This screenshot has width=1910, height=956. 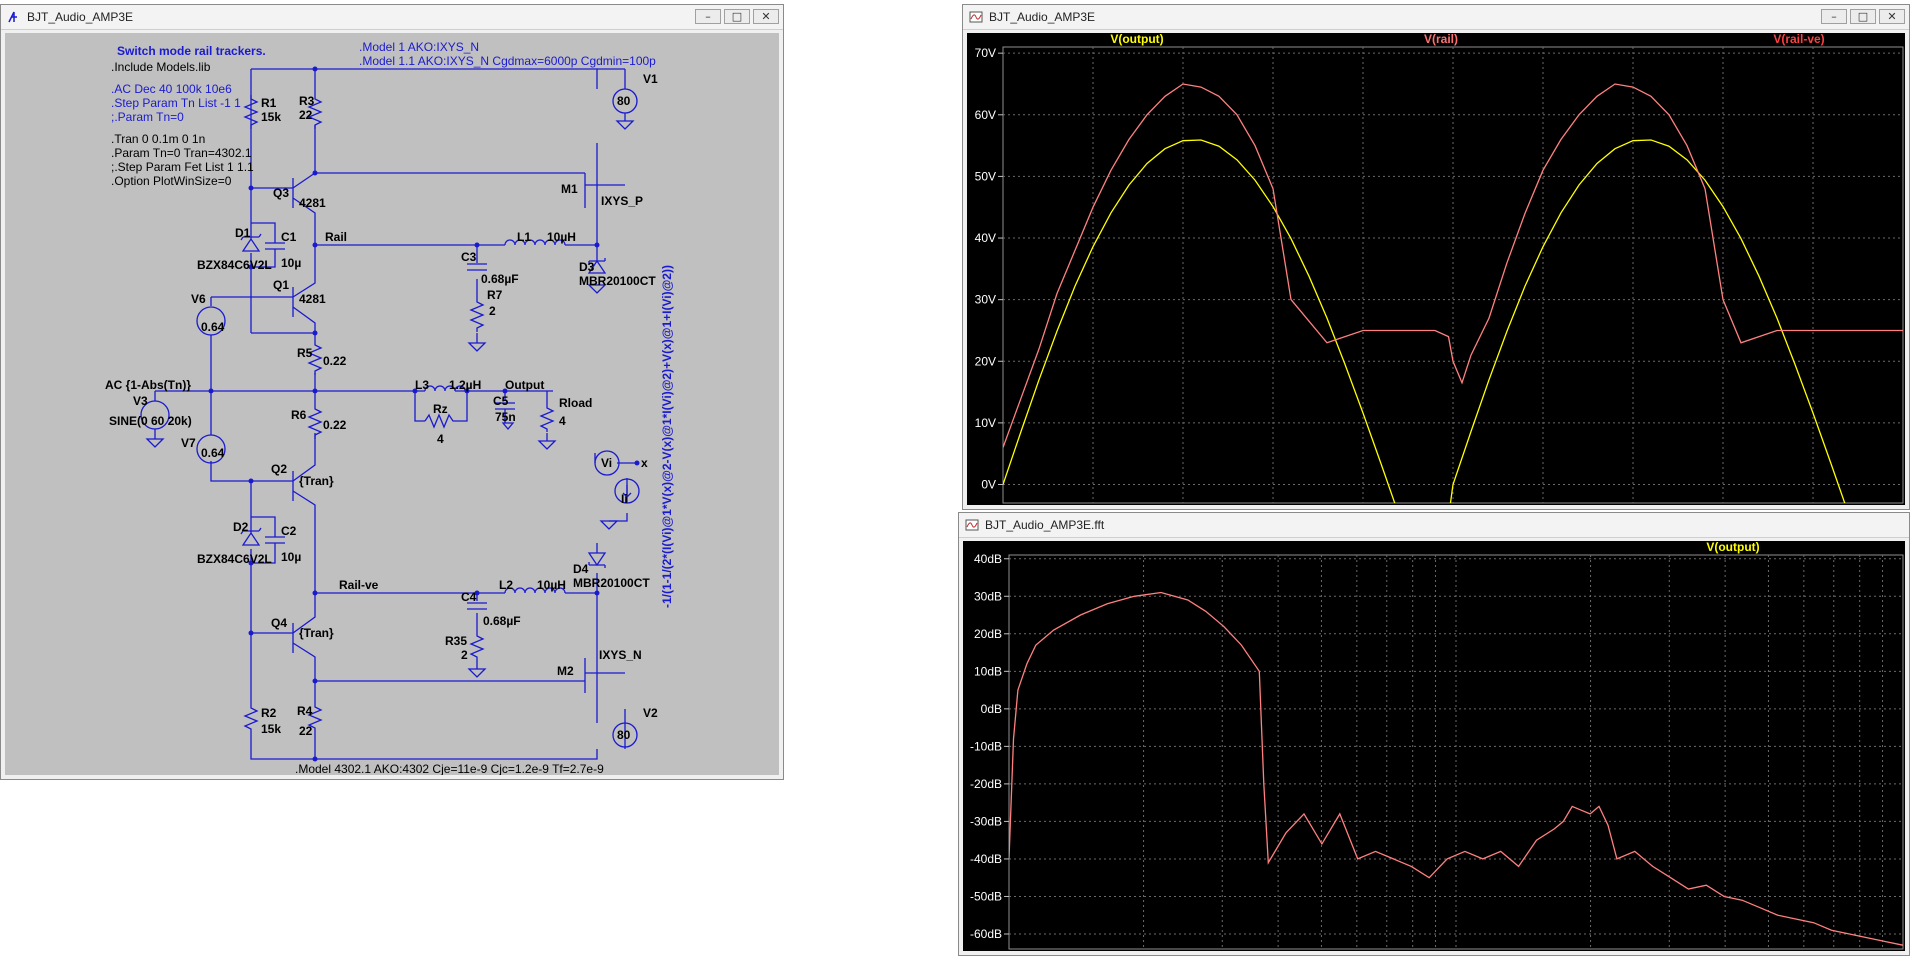 What do you see at coordinates (985, 300) in the screenshot?
I see `y-tick-label: 30V` at bounding box center [985, 300].